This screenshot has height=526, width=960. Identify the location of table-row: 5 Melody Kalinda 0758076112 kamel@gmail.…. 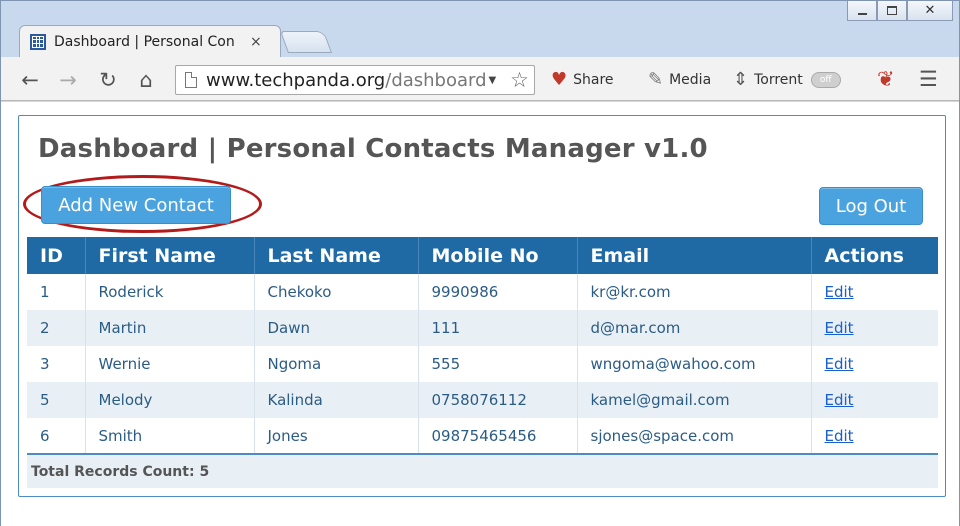
(482, 400).